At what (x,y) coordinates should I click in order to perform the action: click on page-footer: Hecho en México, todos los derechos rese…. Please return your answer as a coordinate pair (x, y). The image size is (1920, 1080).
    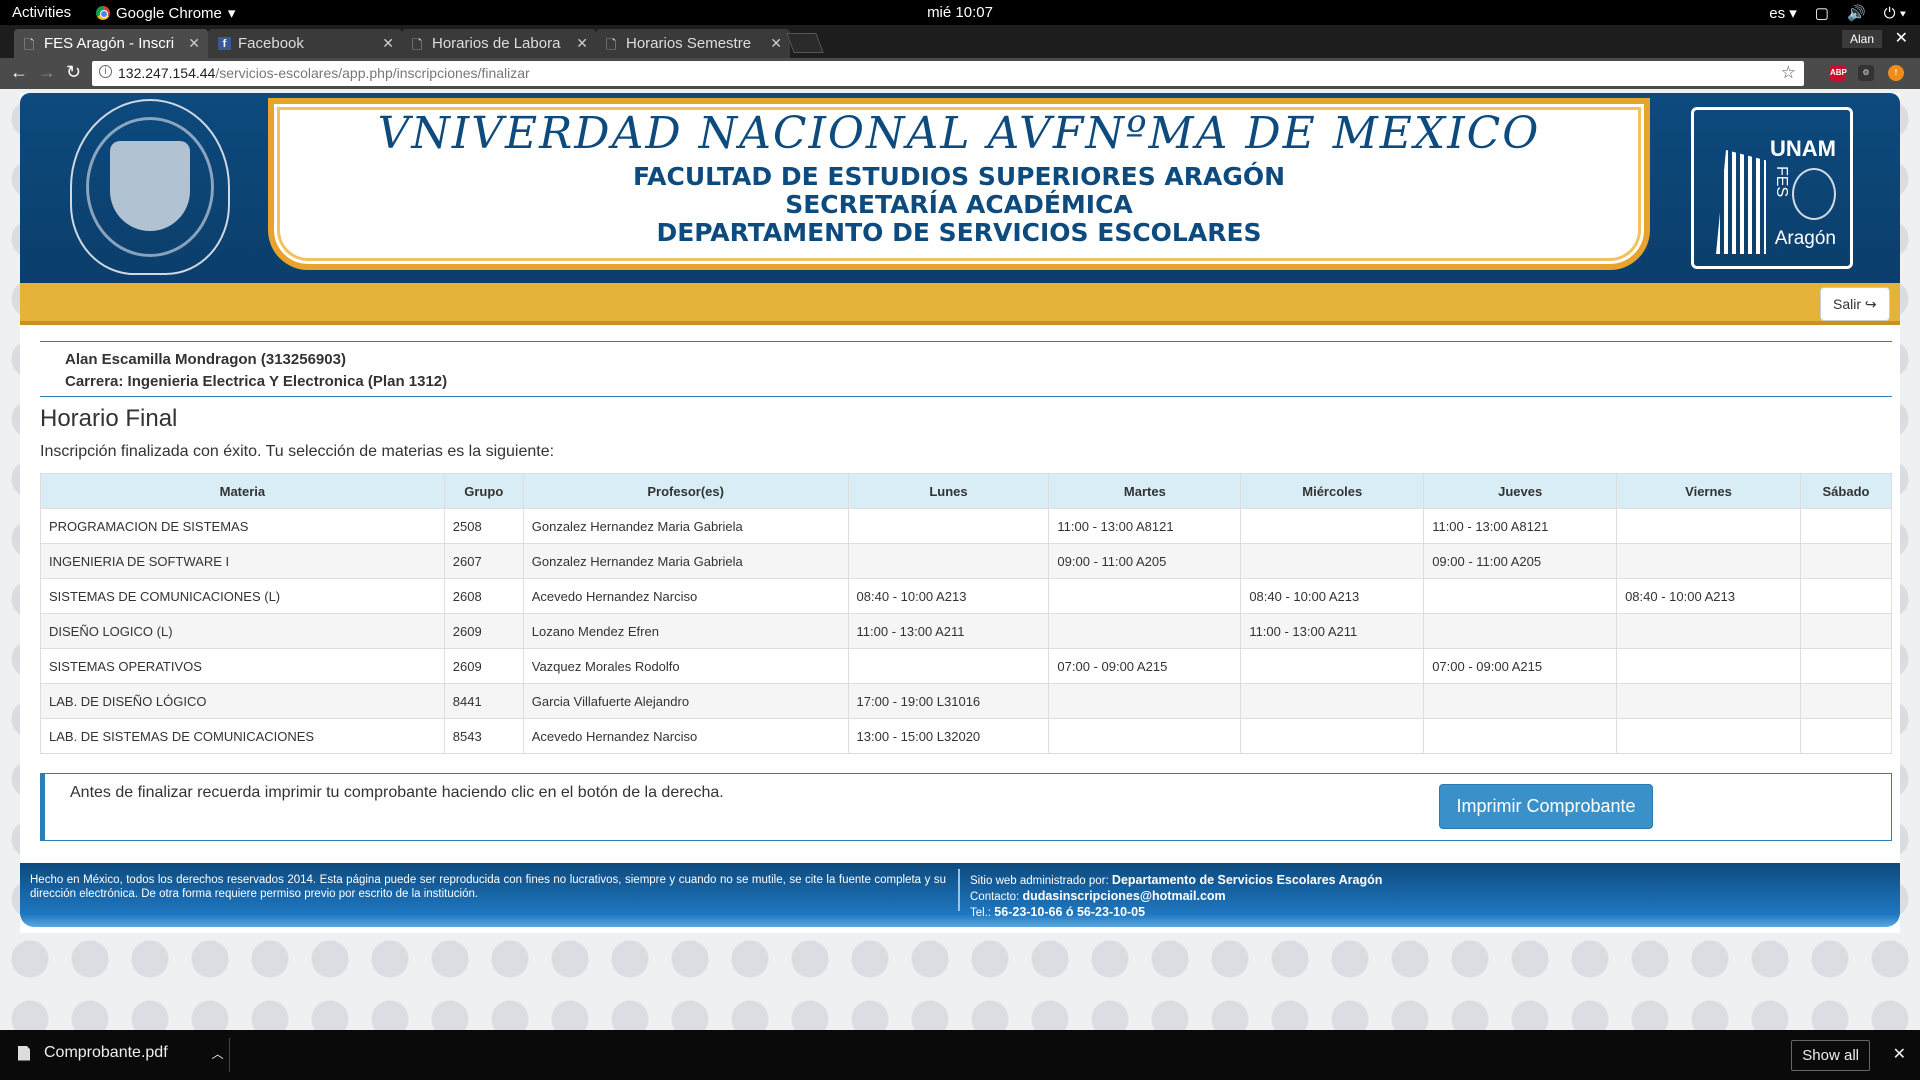
    Looking at the image, I should click on (960, 895).